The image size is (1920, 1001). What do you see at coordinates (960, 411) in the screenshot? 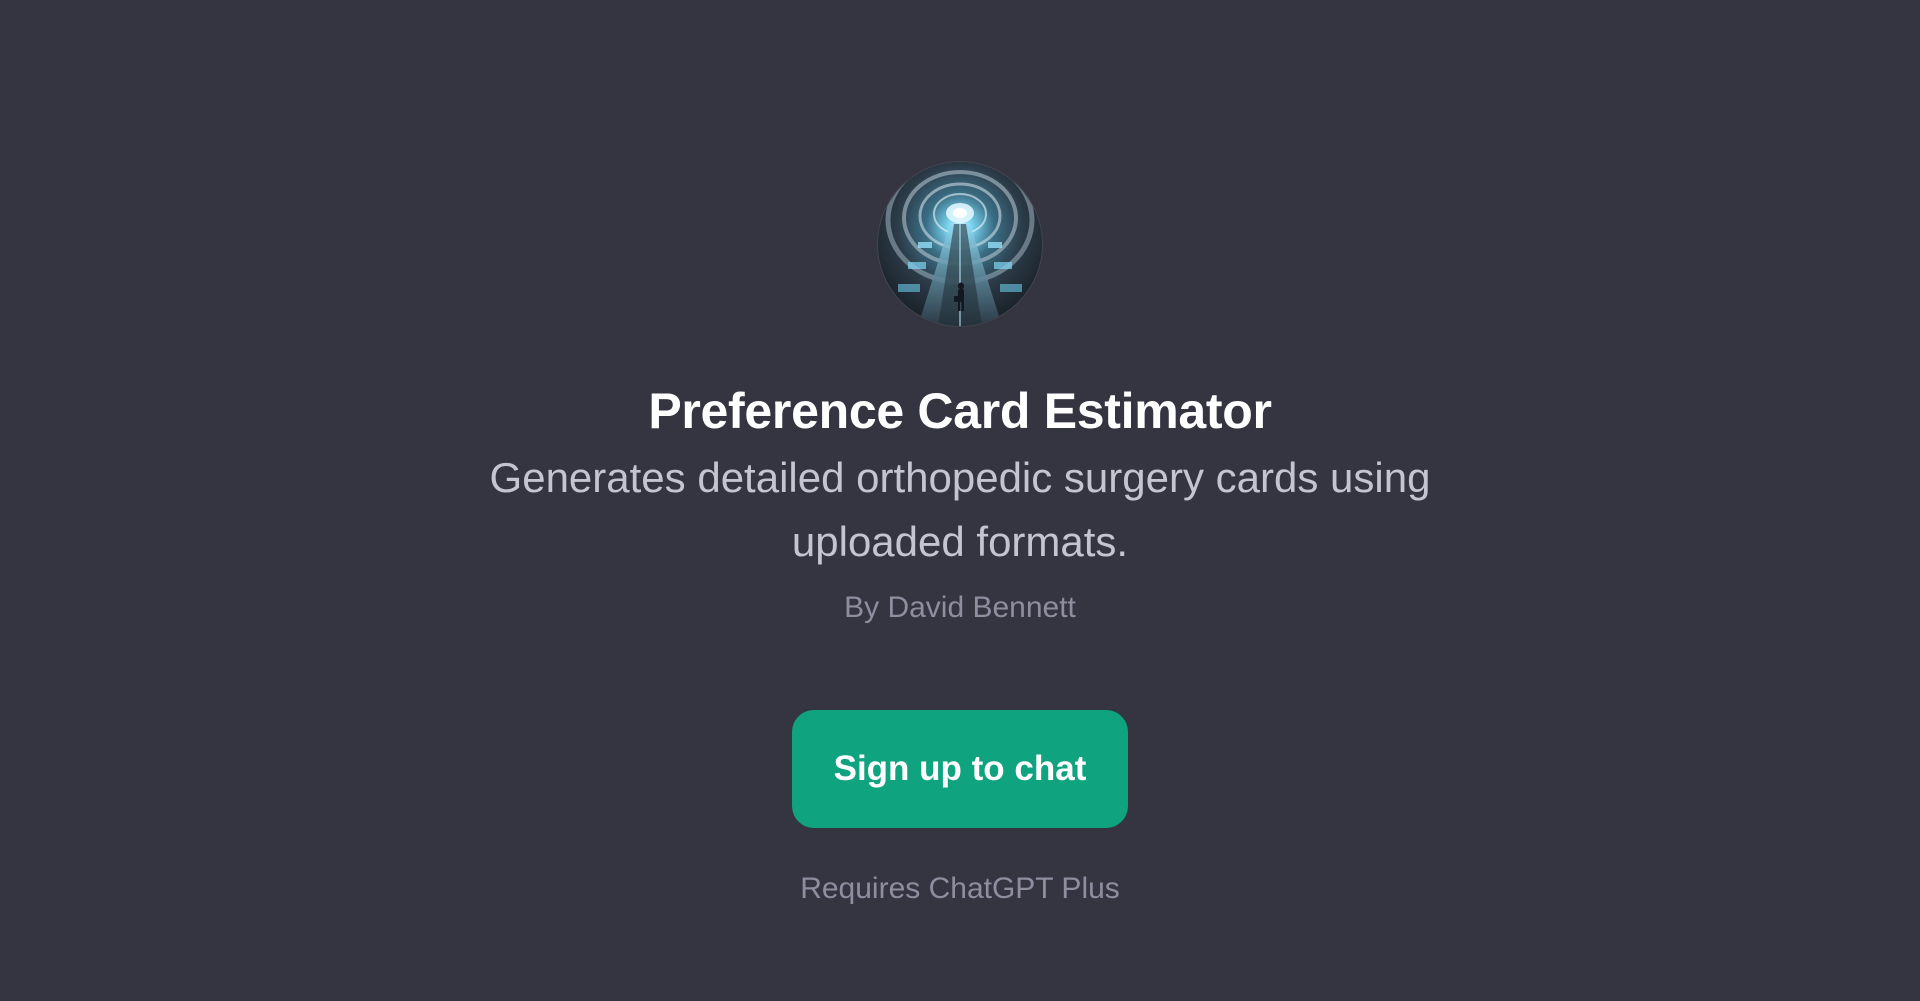
I see `gpt-title: Preference Card Estimator` at bounding box center [960, 411].